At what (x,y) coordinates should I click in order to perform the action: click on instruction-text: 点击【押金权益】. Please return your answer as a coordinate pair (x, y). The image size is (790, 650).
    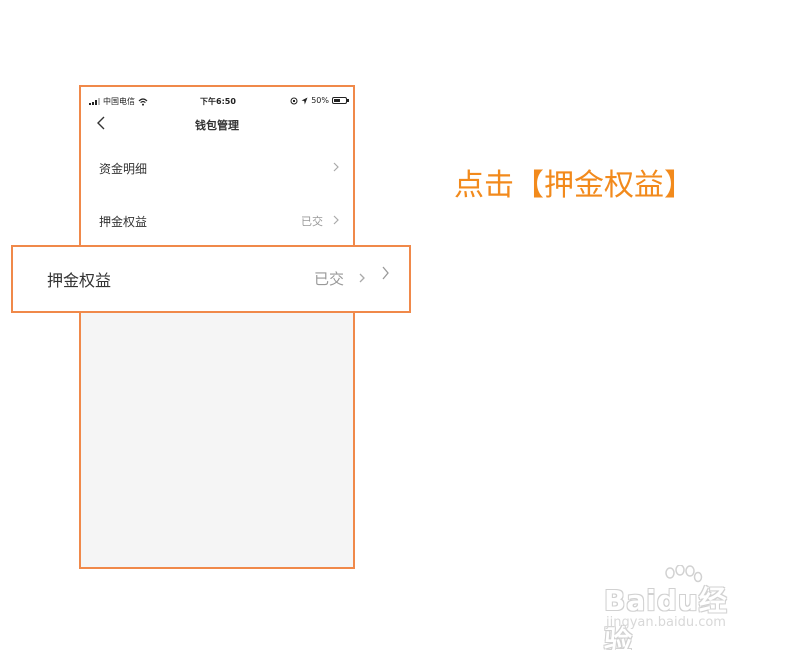
    Looking at the image, I should click on (574, 185).